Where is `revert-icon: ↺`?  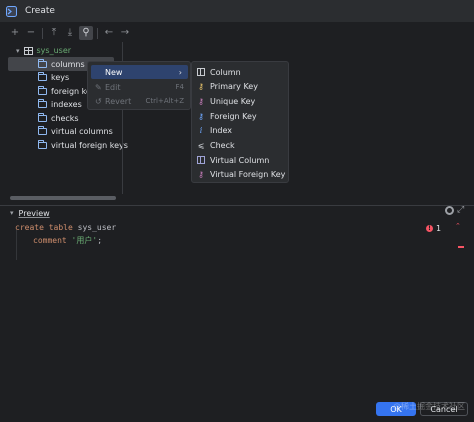
revert-icon: ↺ is located at coordinates (98, 101).